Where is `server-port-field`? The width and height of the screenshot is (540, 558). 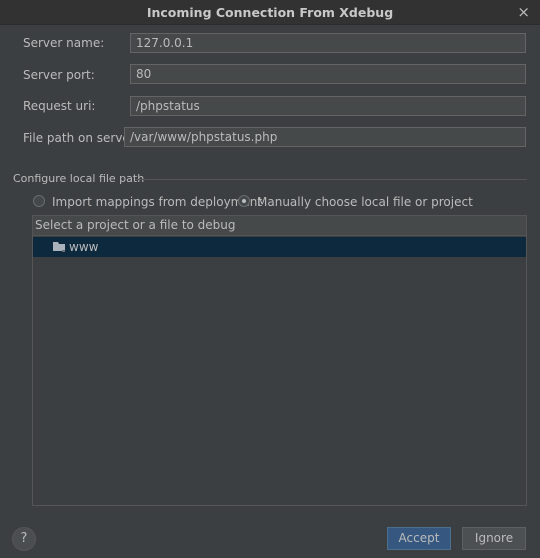
server-port-field is located at coordinates (328, 74).